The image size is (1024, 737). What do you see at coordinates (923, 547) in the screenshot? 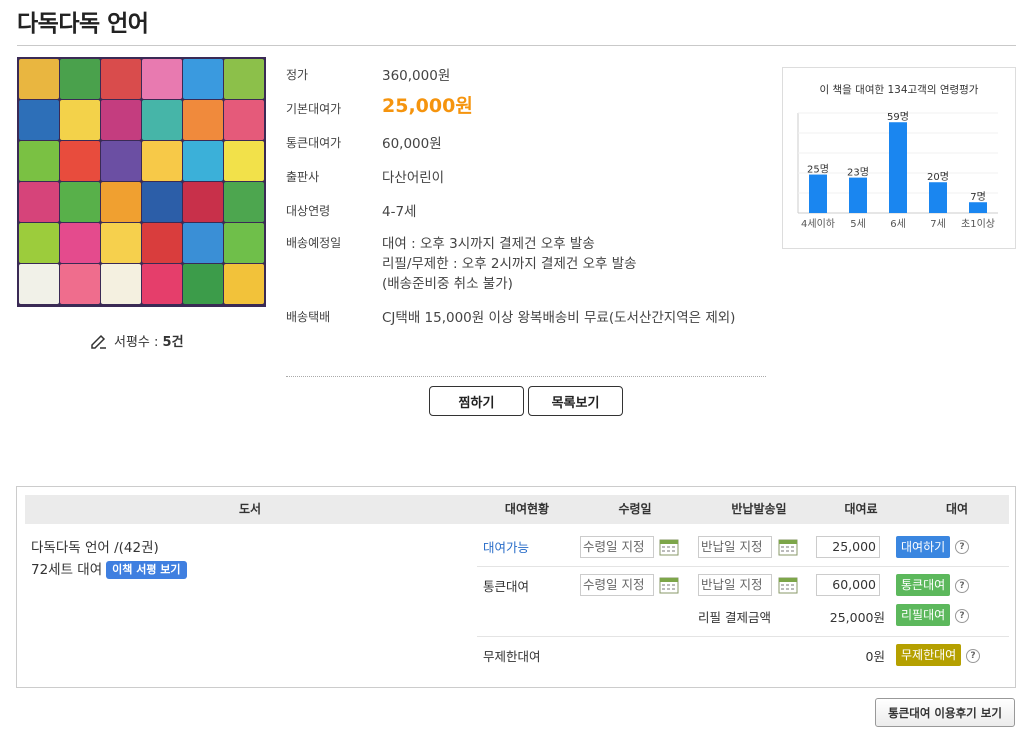
I see `rent-button: 대여하기` at bounding box center [923, 547].